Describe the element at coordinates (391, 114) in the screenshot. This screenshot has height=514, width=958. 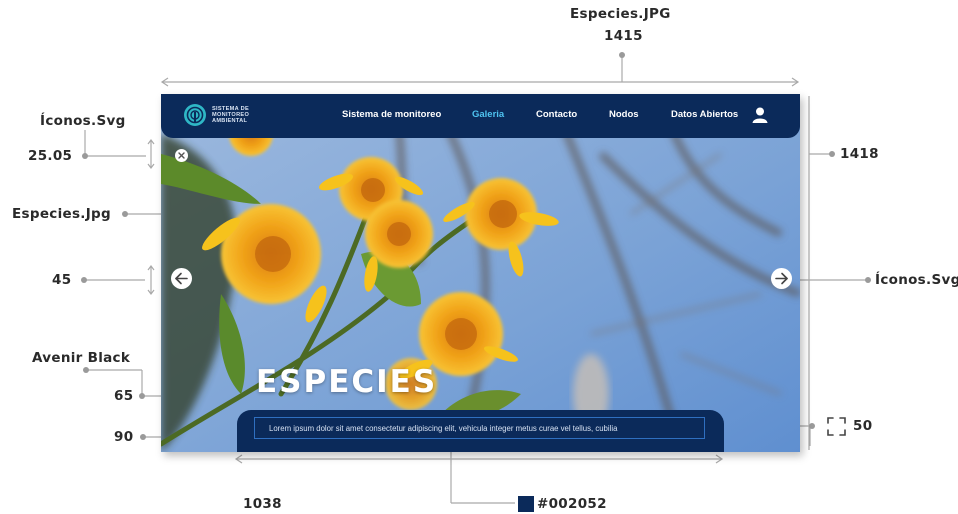
I see `nav-item-sistema-de-monitoreo: Sistema de monitoreo` at that location.